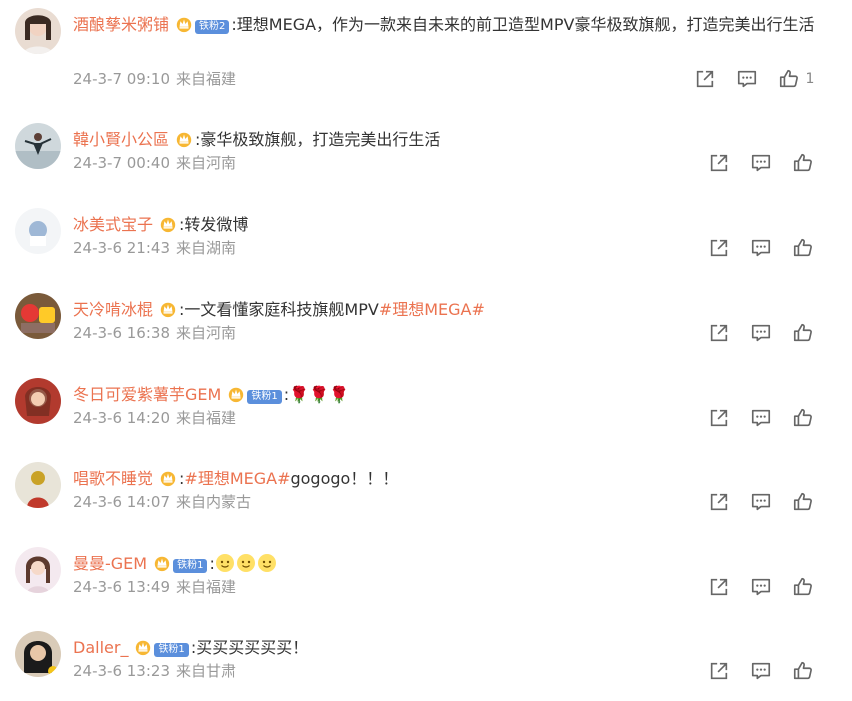 The width and height of the screenshot is (852, 701). What do you see at coordinates (279, 309) in the screenshot?
I see `comment-body: :一文看懂家庭科技旗舰MPV` at bounding box center [279, 309].